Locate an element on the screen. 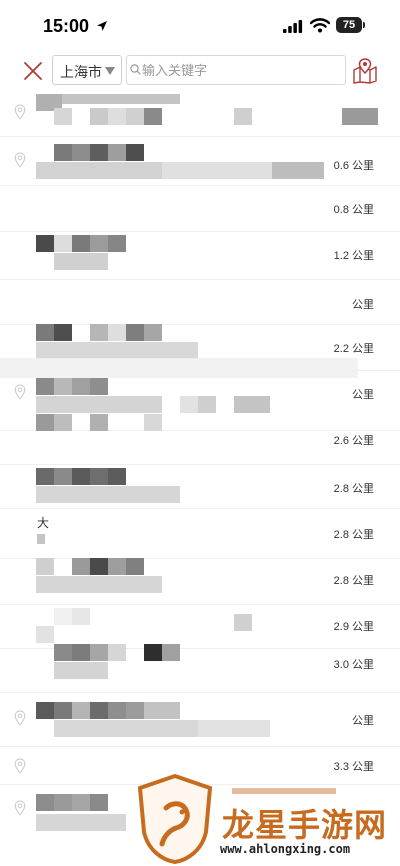 This screenshot has height=866, width=400. poi-row: 0.6 公里 is located at coordinates (200, 161).